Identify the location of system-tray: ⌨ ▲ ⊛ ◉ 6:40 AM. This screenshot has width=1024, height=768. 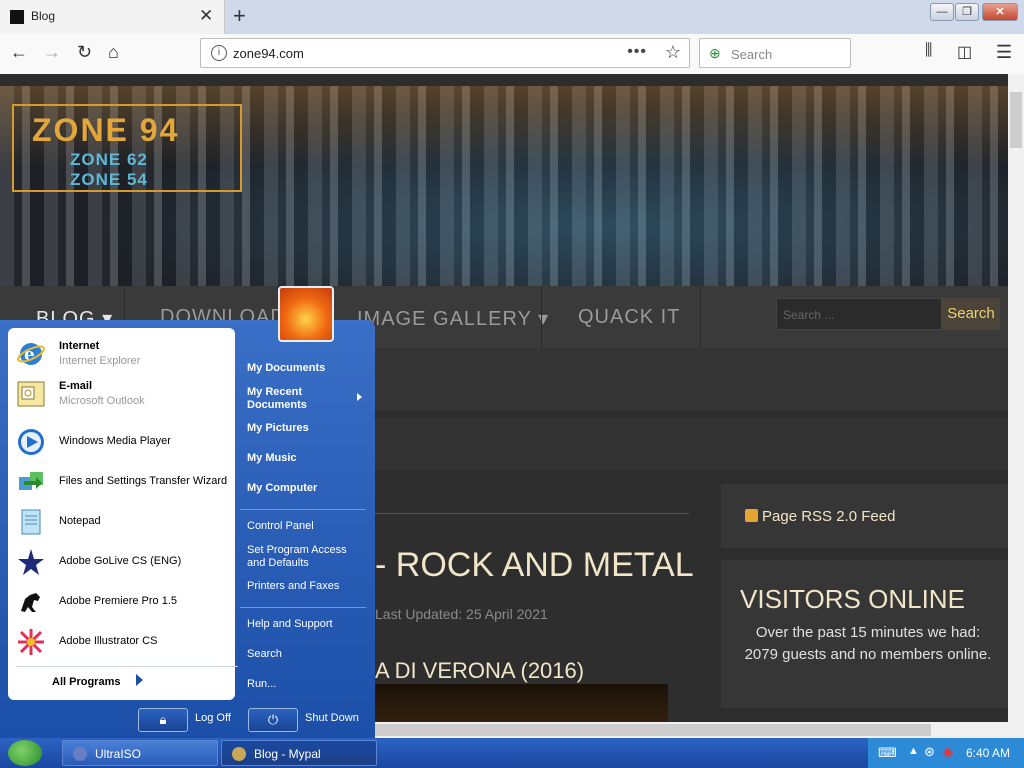
(946, 753).